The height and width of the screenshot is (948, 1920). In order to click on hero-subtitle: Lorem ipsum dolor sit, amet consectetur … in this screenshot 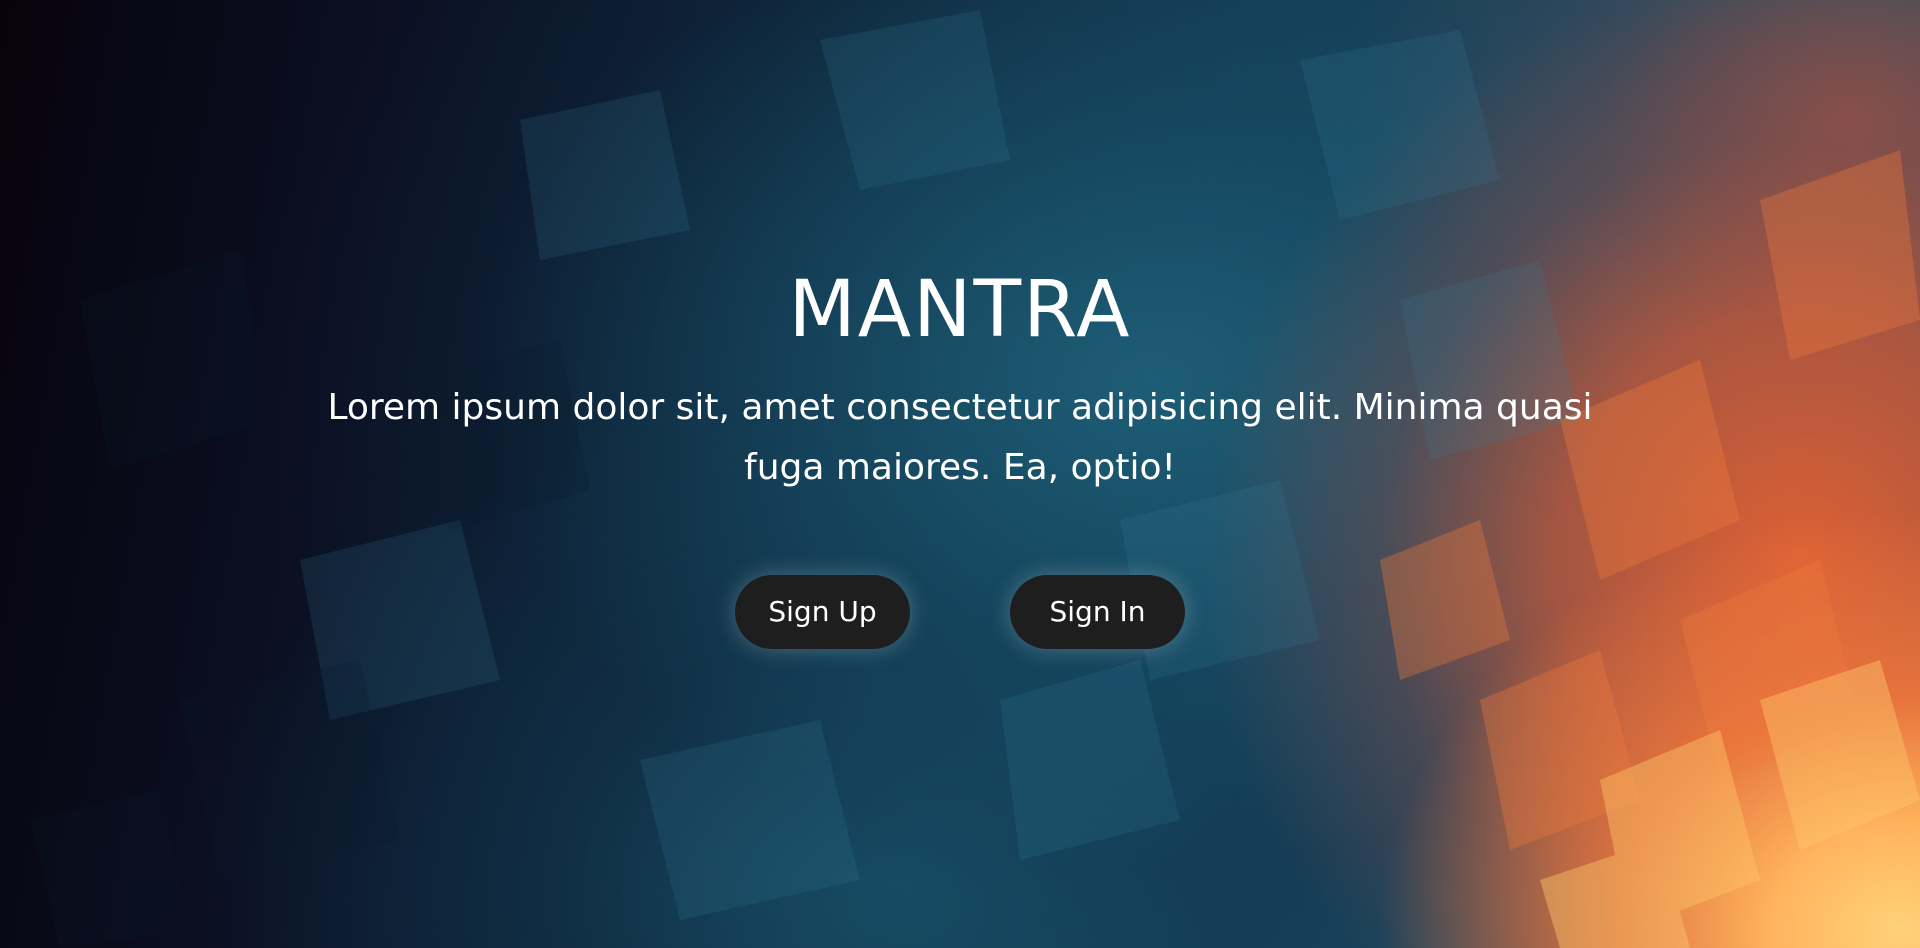, I will do `click(960, 437)`.